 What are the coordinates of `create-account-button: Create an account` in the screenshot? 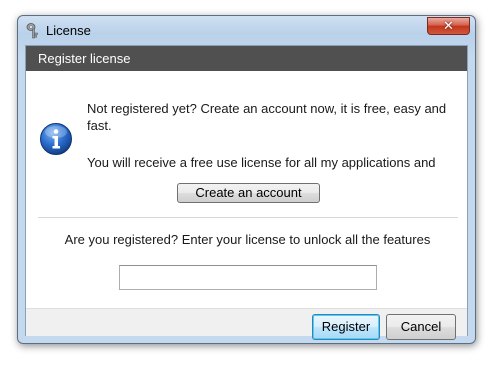 It's located at (248, 193).